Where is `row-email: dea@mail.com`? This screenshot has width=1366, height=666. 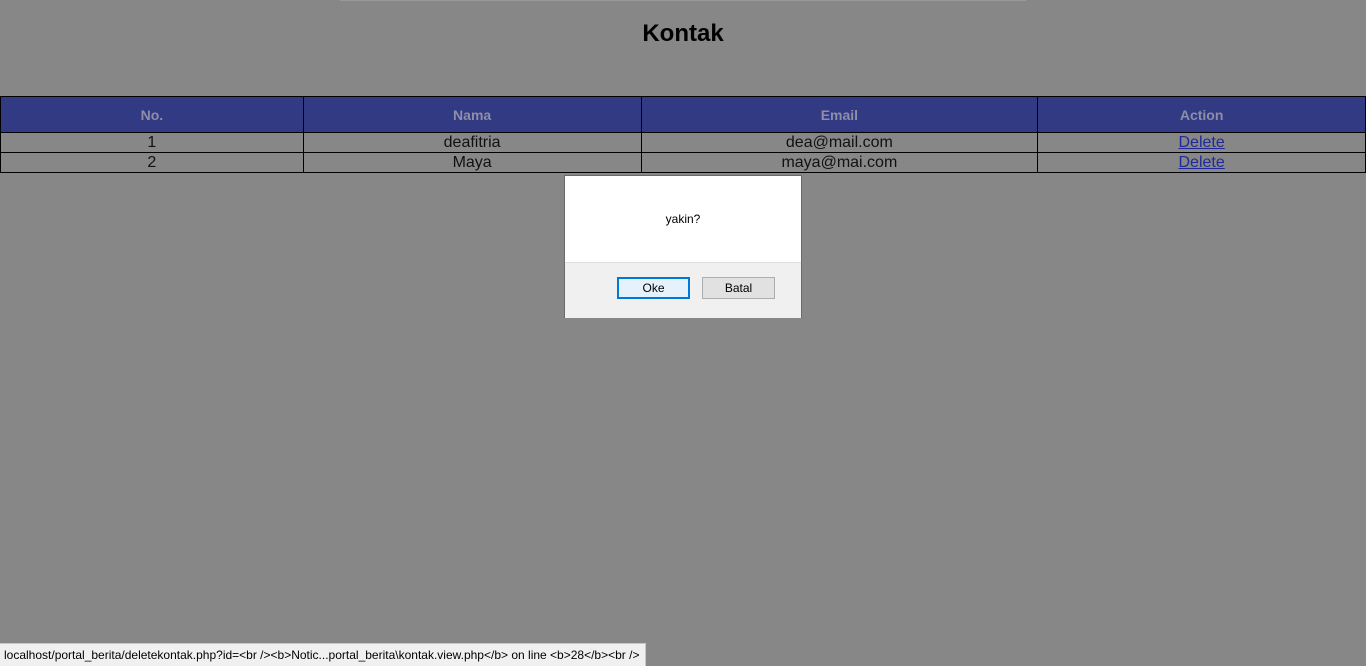 row-email: dea@mail.com is located at coordinates (839, 142).